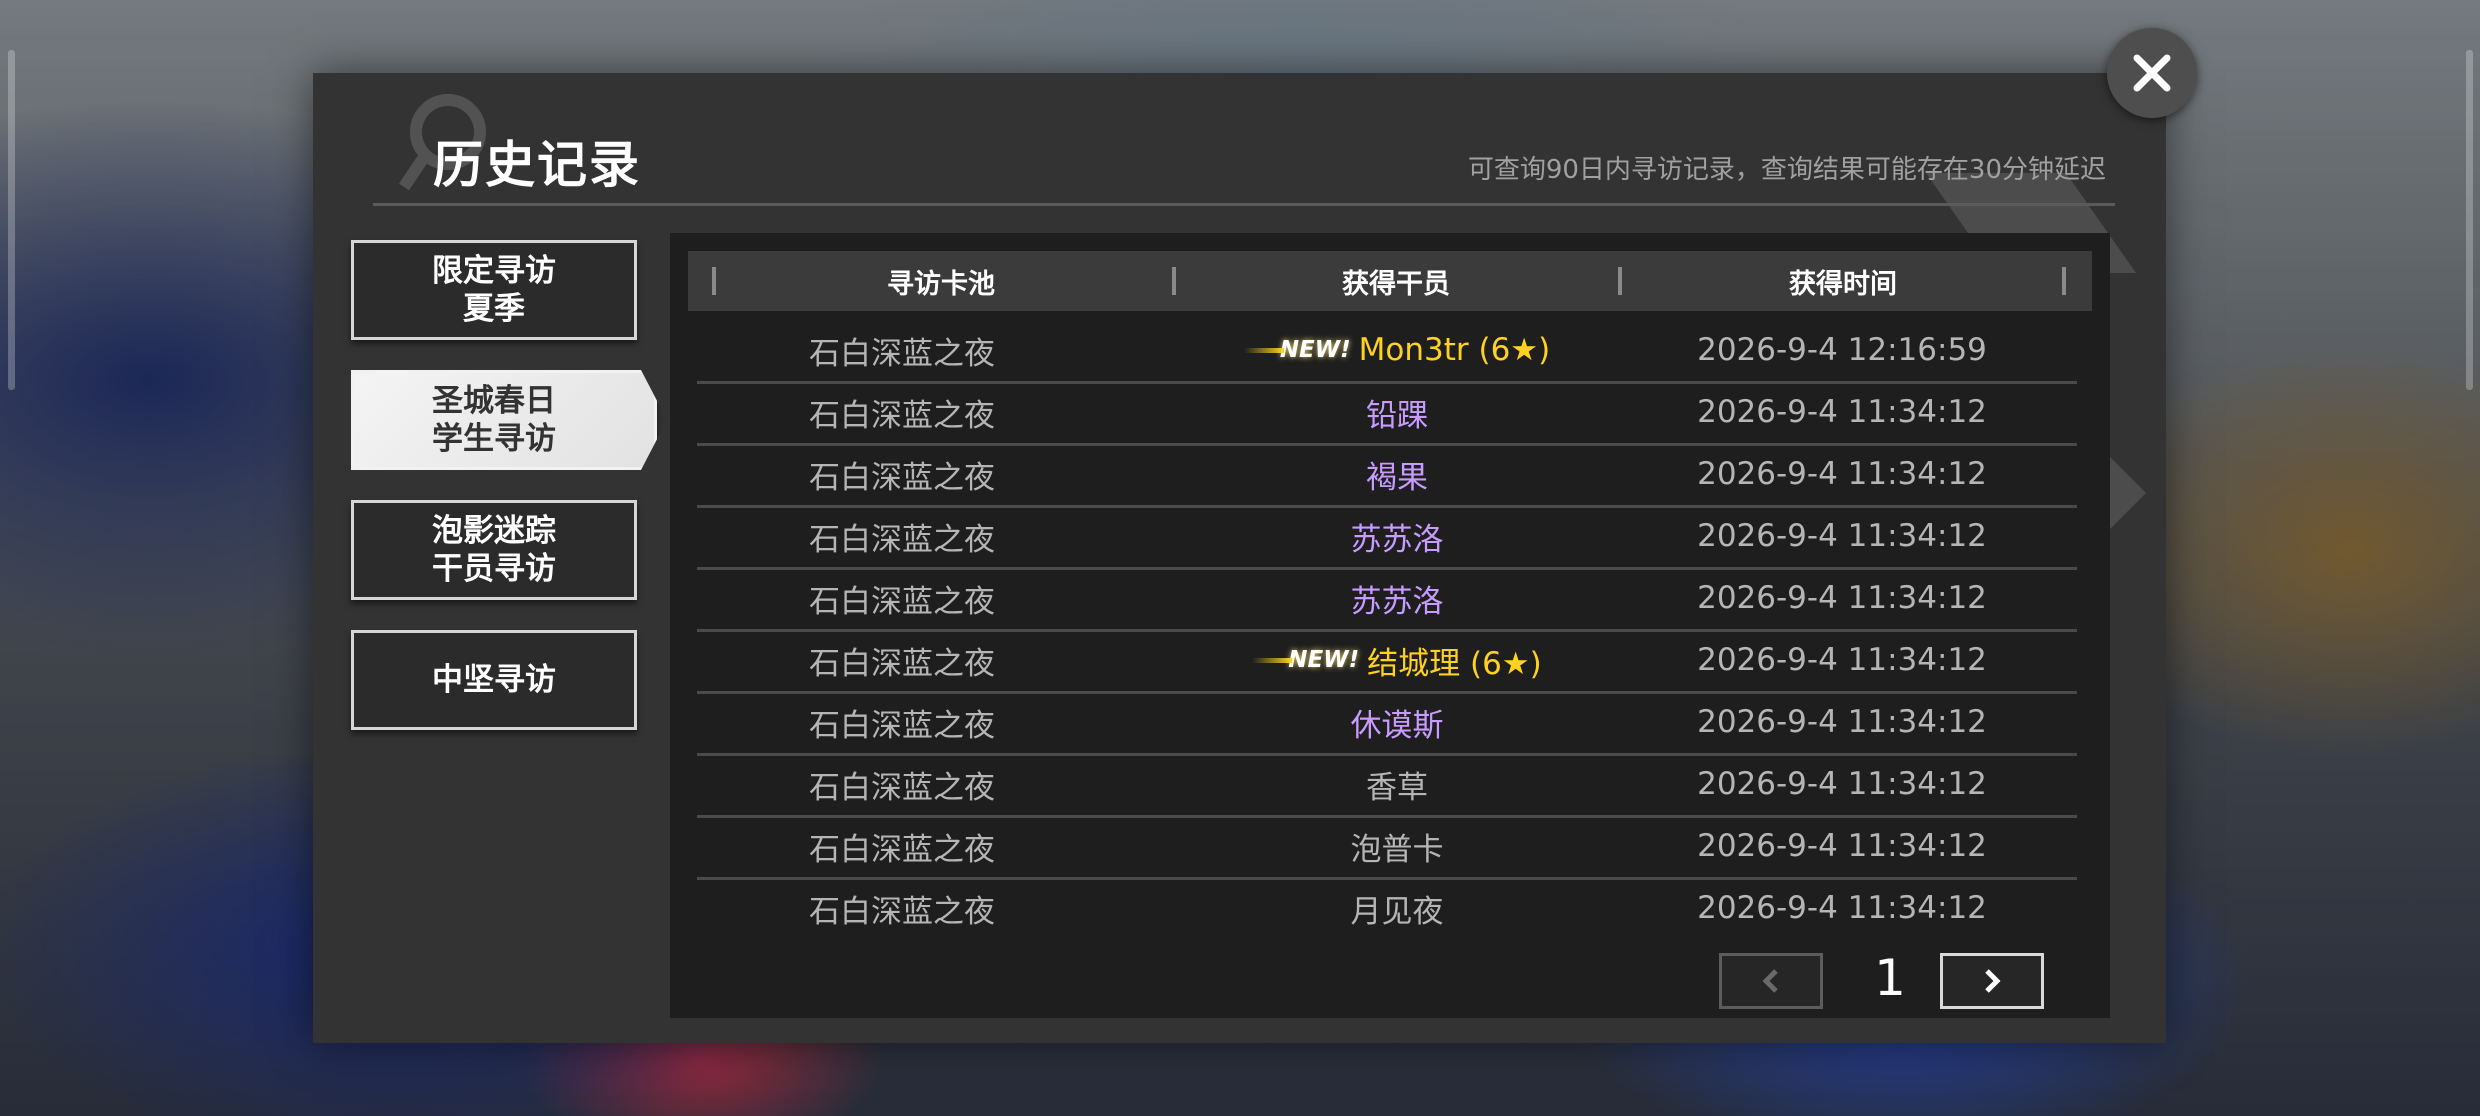  I want to click on cell-operator: 香草, so click(1397, 784).